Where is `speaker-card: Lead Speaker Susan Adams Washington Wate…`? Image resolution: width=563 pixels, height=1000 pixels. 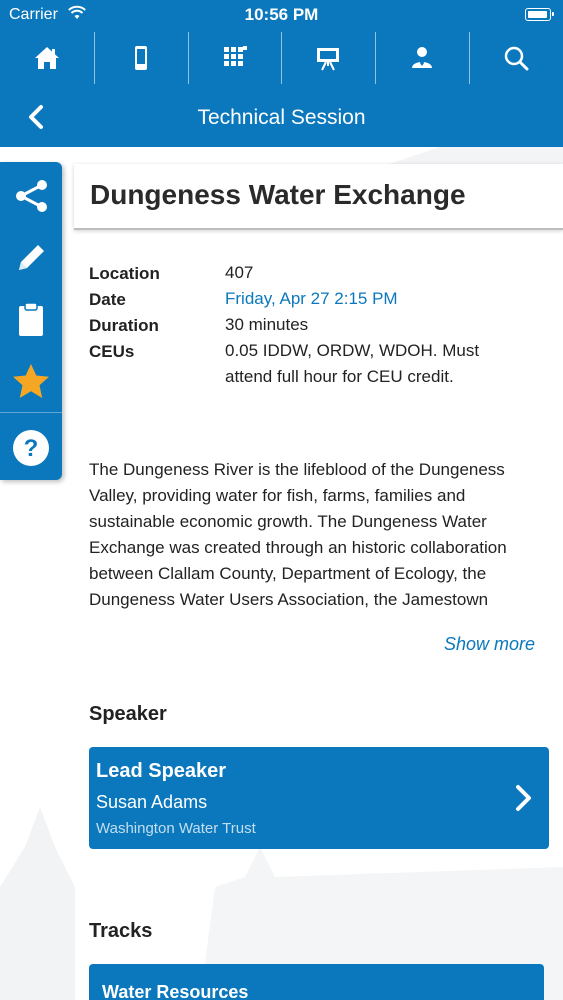 speaker-card: Lead Speaker Susan Adams Washington Wate… is located at coordinates (319, 798).